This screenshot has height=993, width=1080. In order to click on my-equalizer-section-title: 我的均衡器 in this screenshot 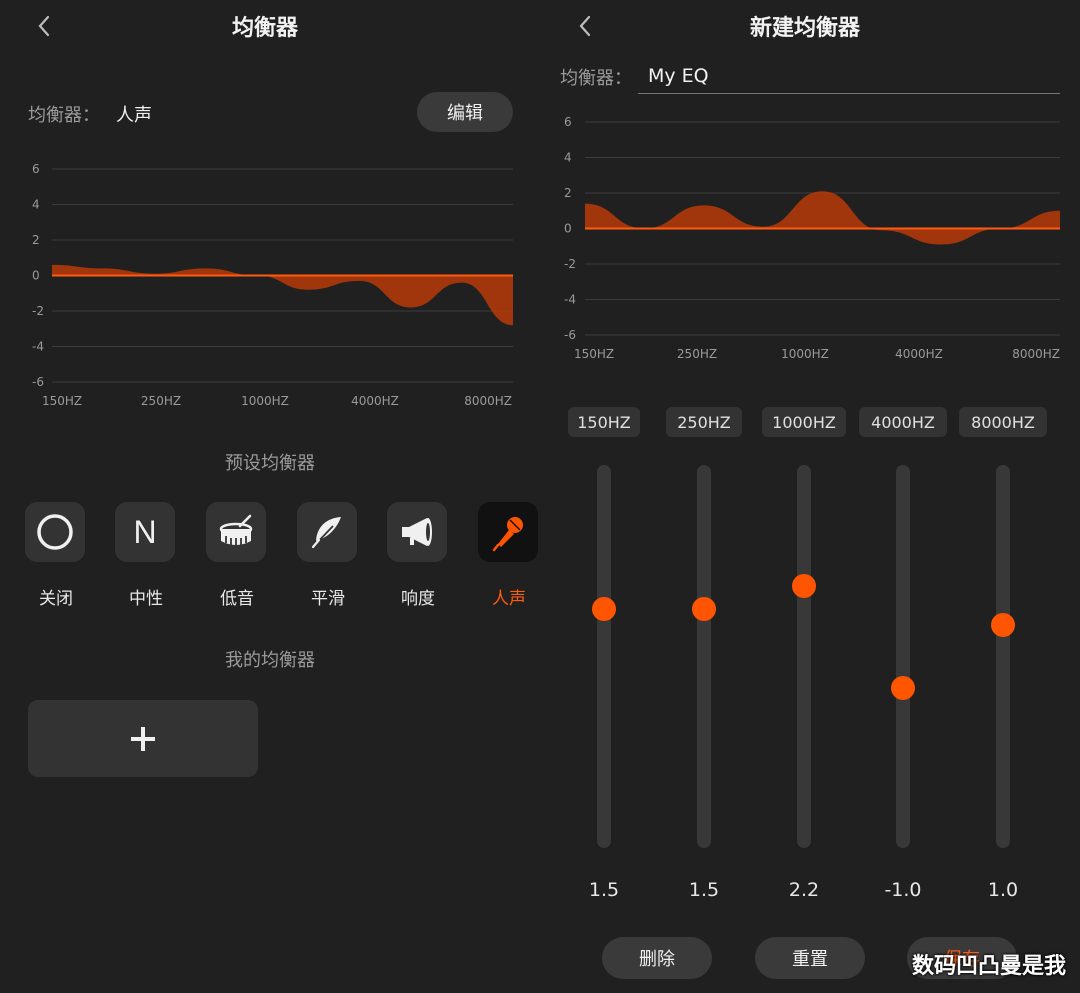, I will do `click(270, 660)`.